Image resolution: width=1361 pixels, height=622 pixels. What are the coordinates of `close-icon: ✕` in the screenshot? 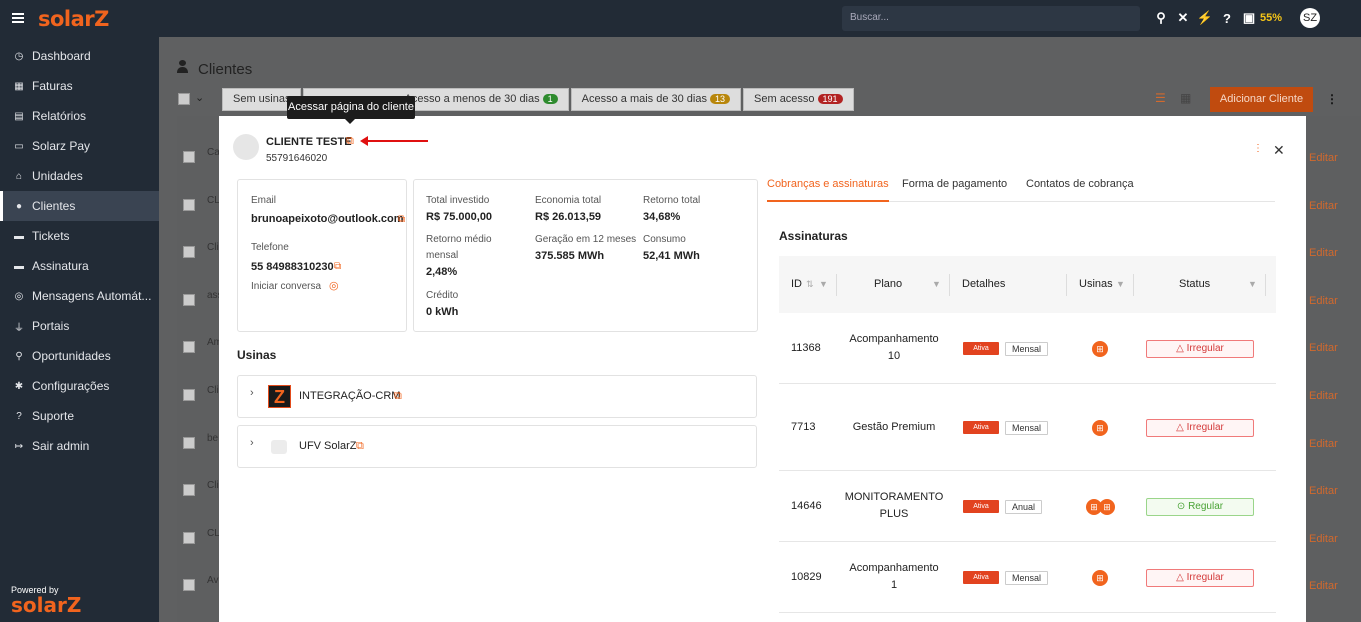 It's located at (1279, 150).